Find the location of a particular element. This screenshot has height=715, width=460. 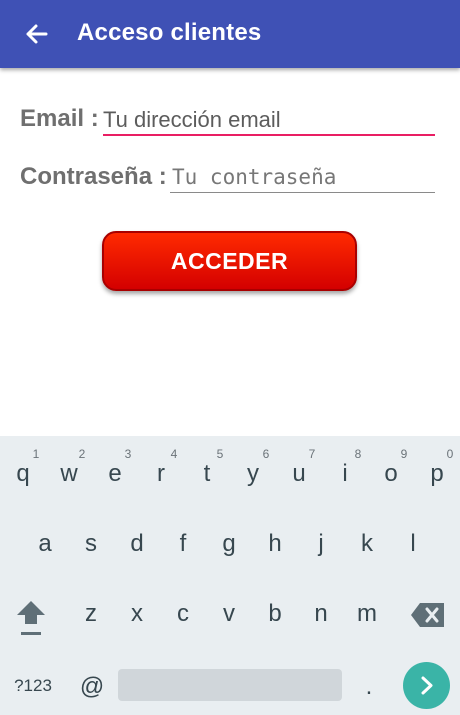

back-arrow-icon is located at coordinates (36, 34).